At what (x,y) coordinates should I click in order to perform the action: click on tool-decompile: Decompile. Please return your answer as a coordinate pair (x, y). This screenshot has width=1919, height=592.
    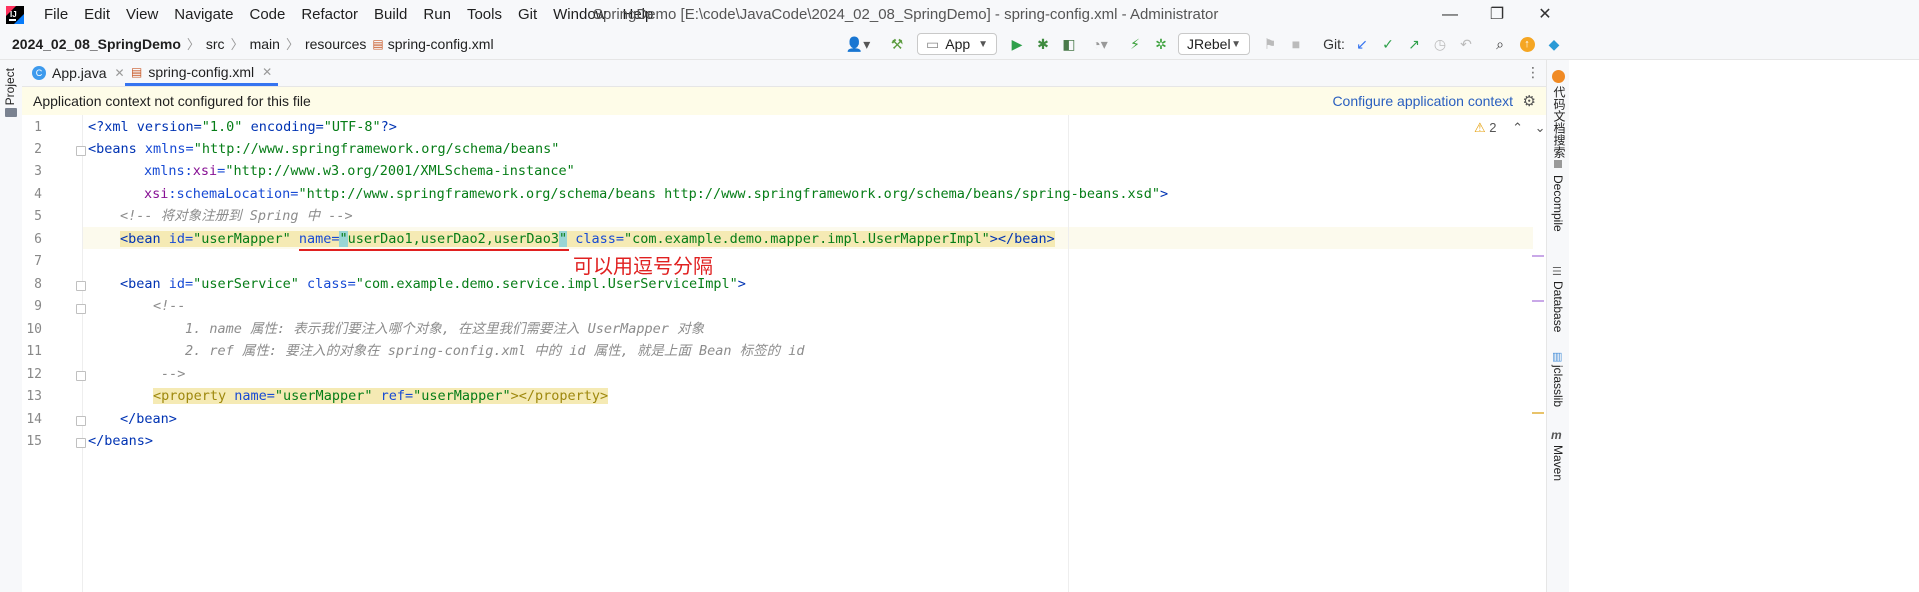
    Looking at the image, I should click on (1558, 203).